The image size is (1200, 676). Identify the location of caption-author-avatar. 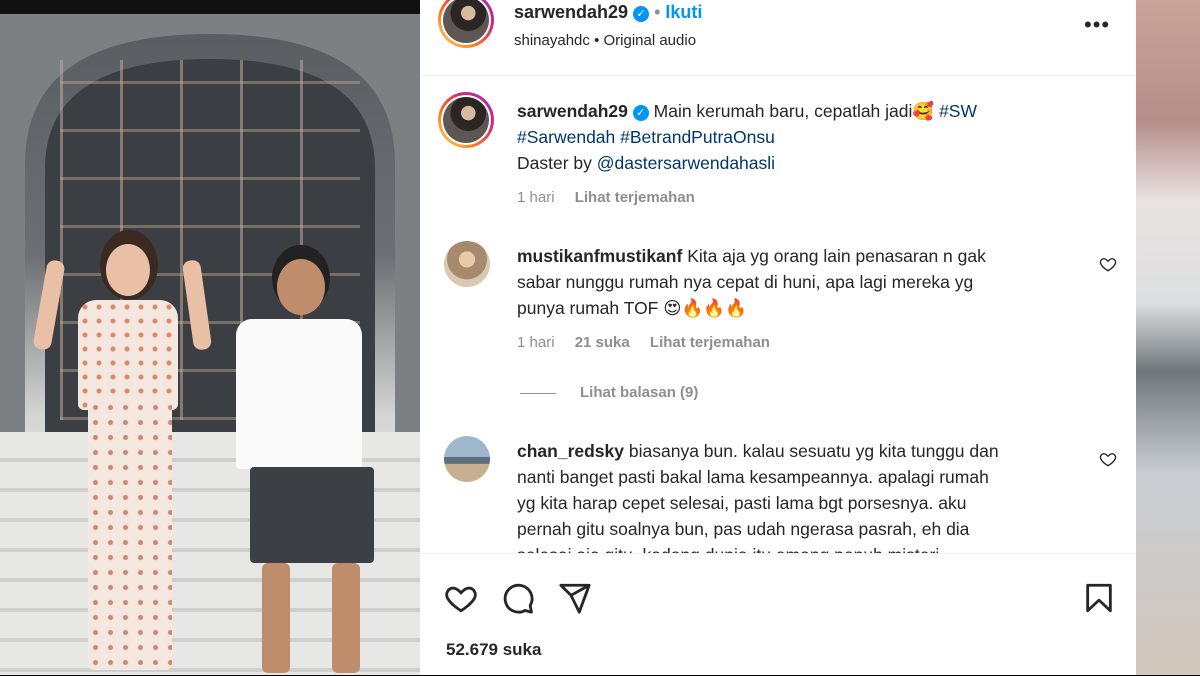
(466, 120).